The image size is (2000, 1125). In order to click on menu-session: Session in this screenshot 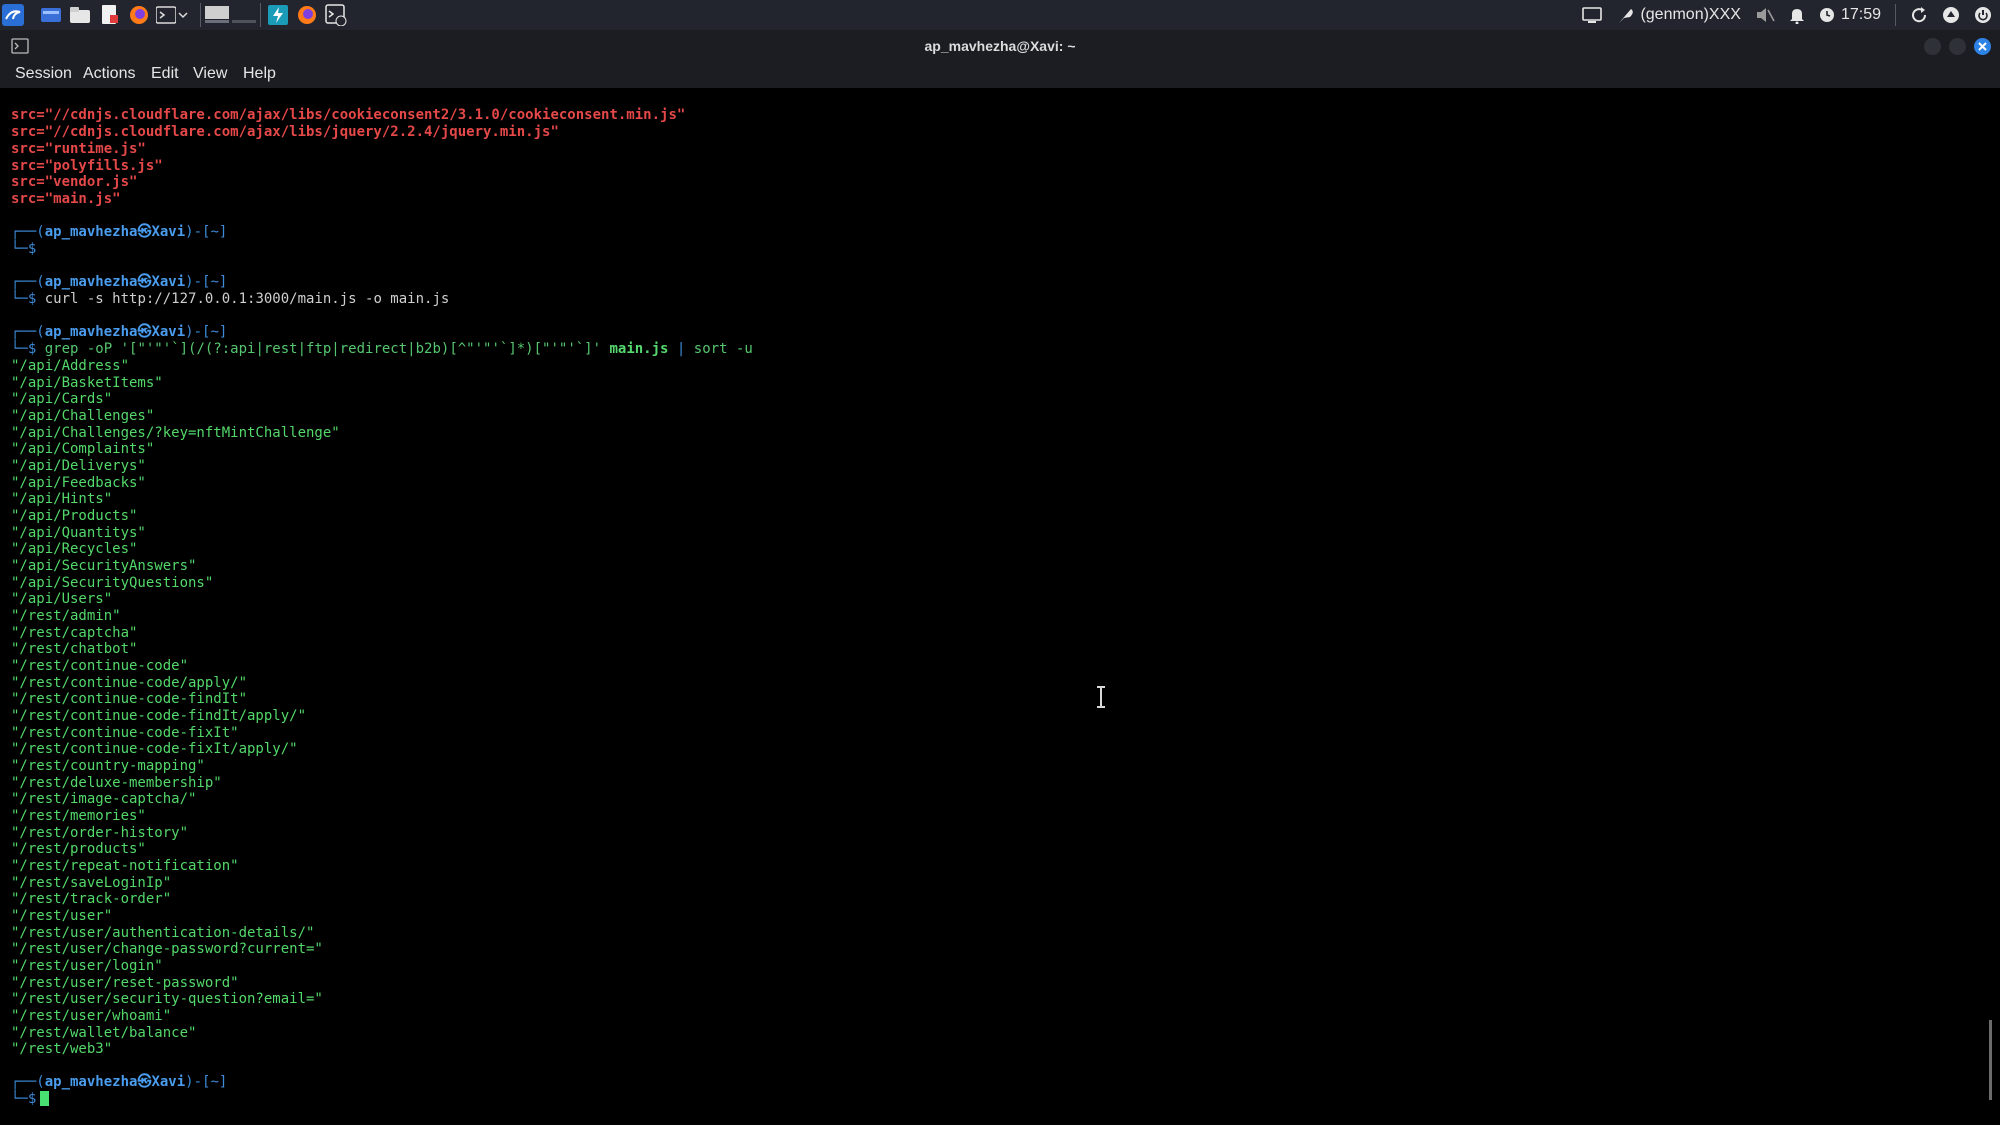, I will do `click(43, 74)`.